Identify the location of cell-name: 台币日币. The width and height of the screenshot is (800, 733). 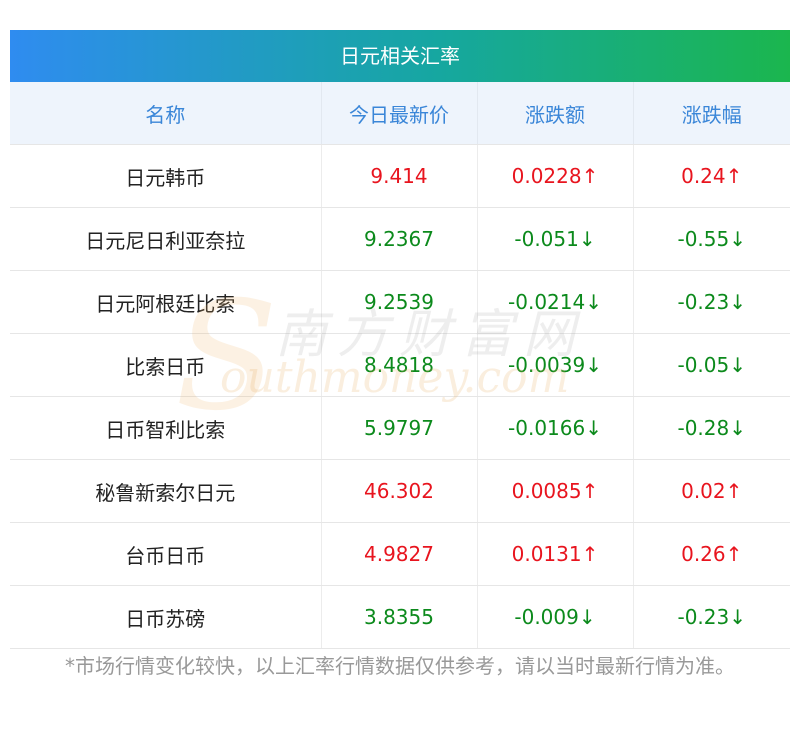
(166, 554).